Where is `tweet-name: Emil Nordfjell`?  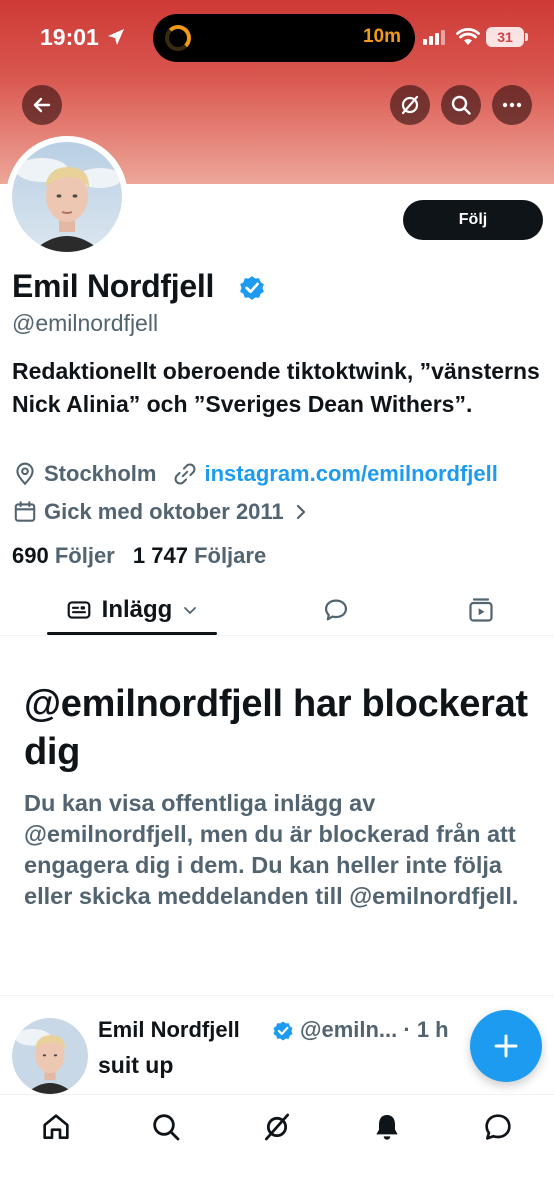 tweet-name: Emil Nordfjell is located at coordinates (169, 1029).